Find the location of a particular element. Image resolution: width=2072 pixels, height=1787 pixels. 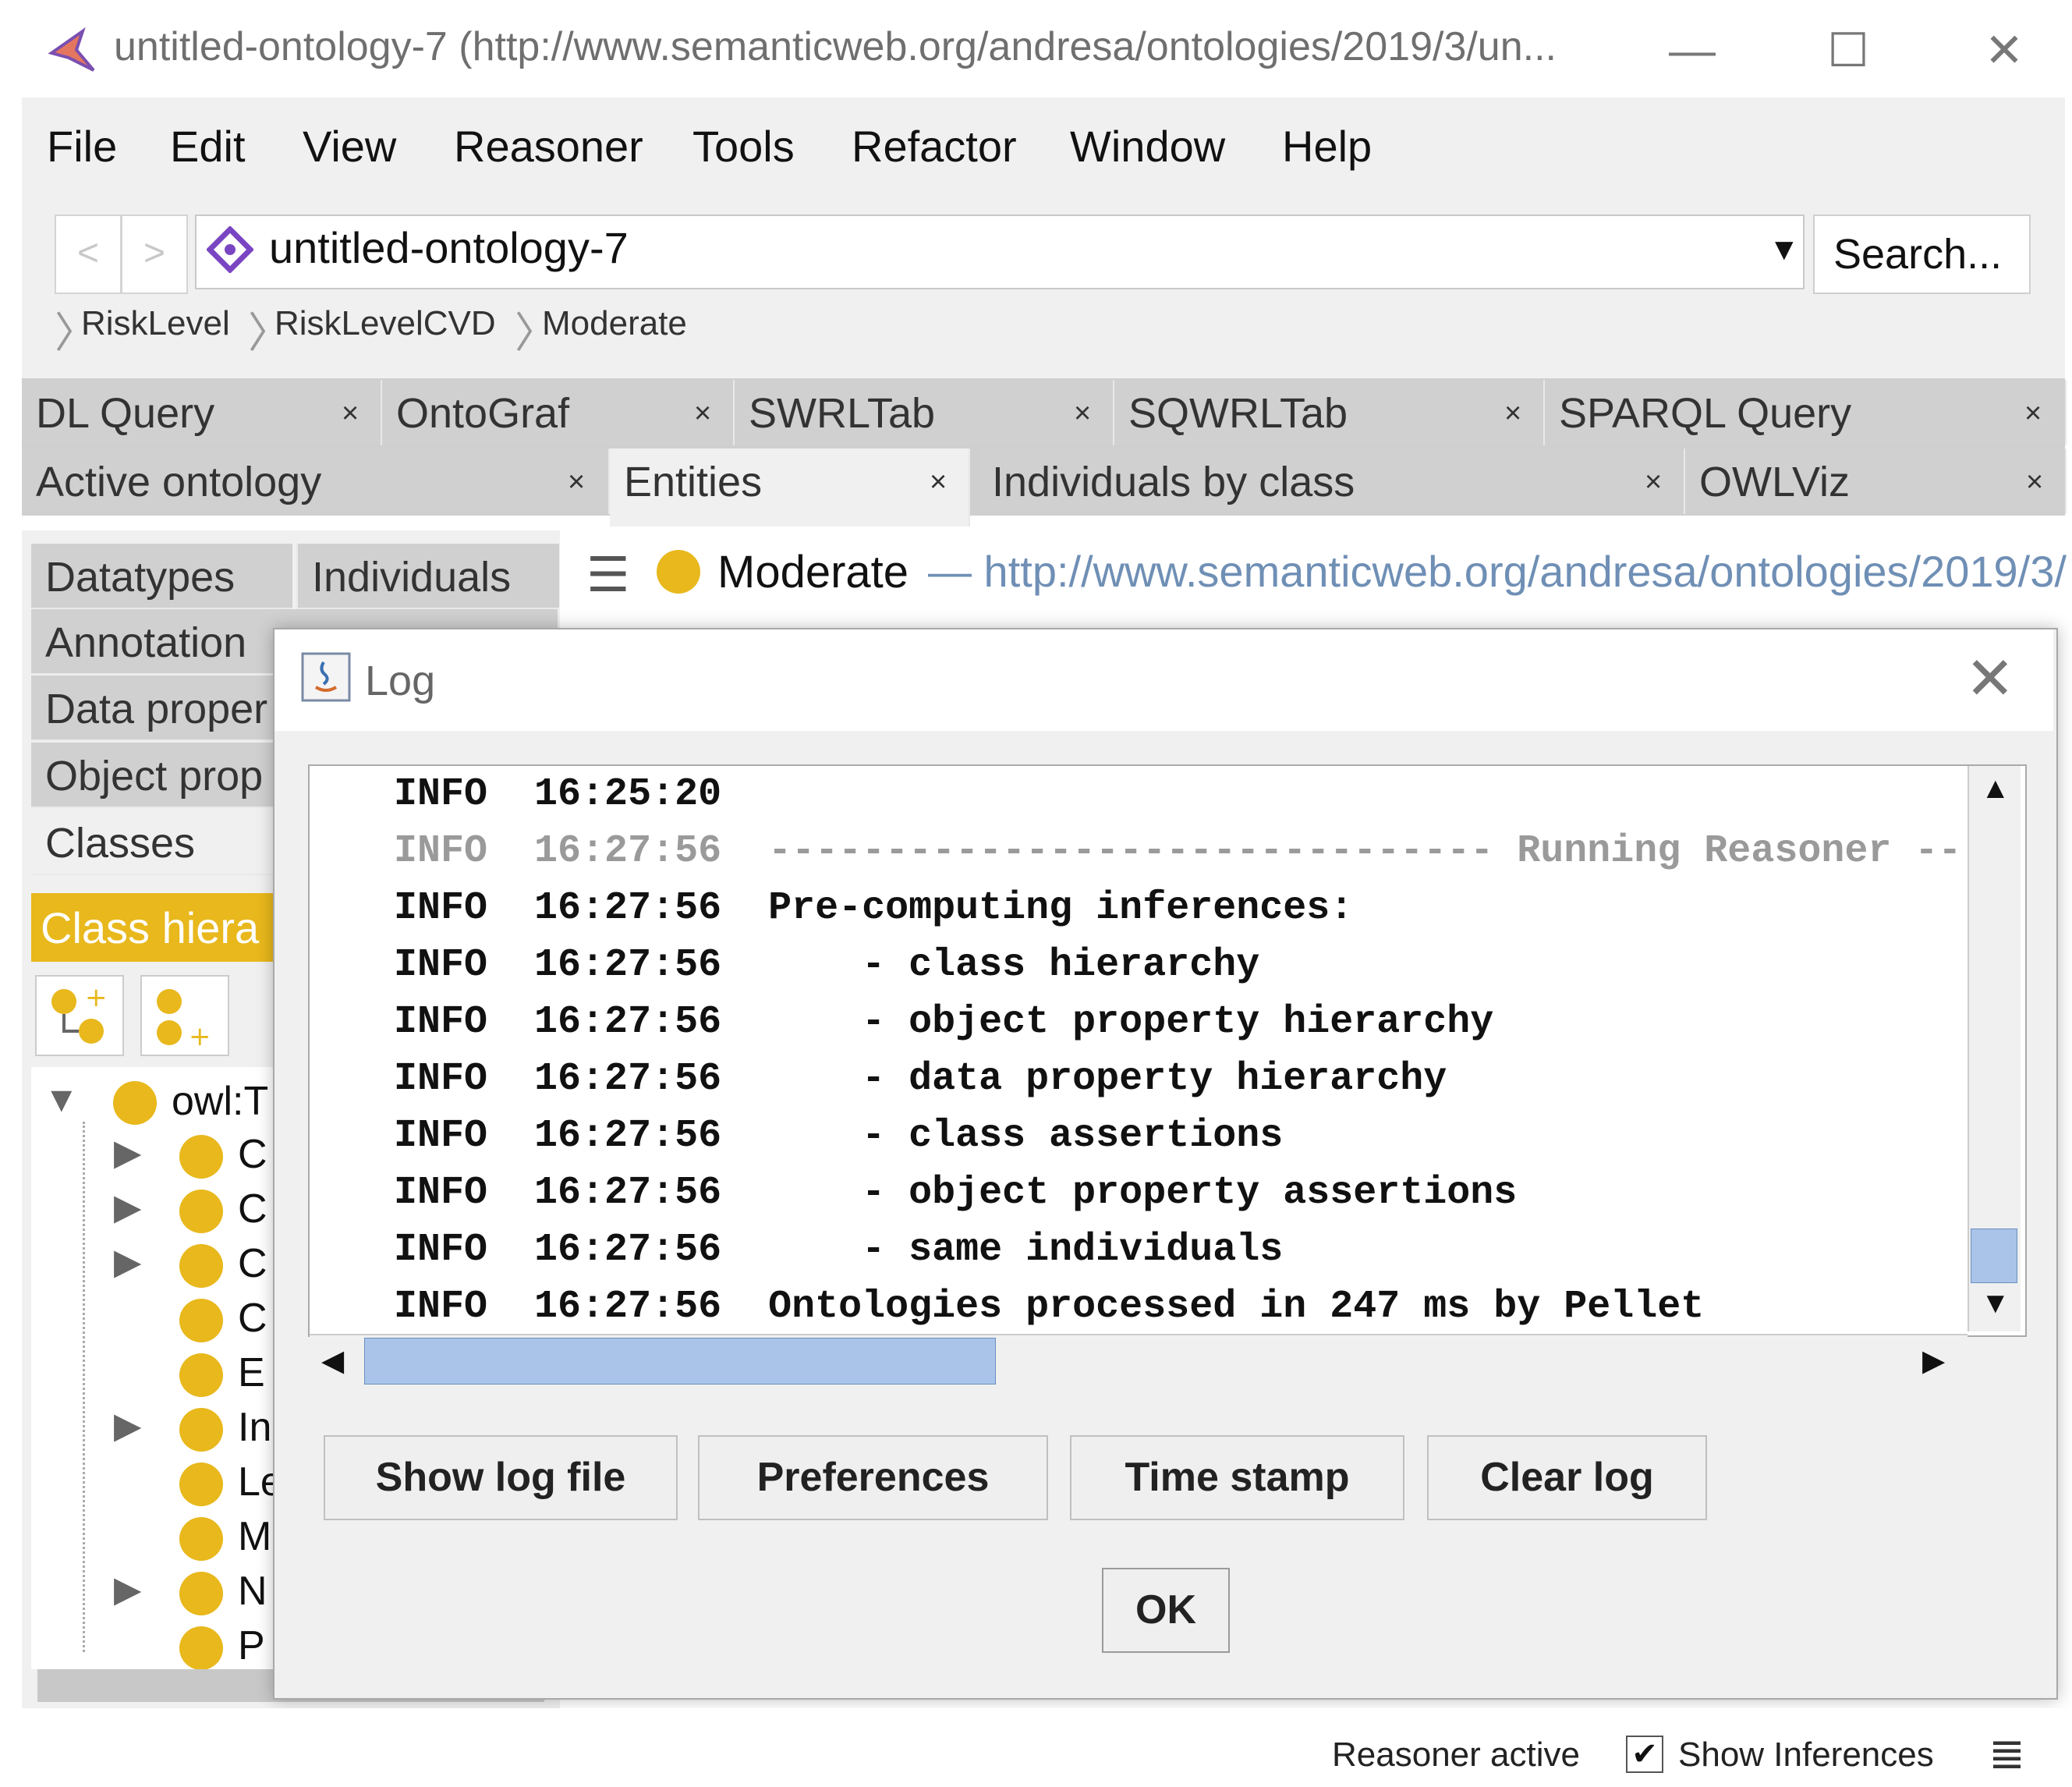

menu-refactor: Refactor is located at coordinates (934, 146).